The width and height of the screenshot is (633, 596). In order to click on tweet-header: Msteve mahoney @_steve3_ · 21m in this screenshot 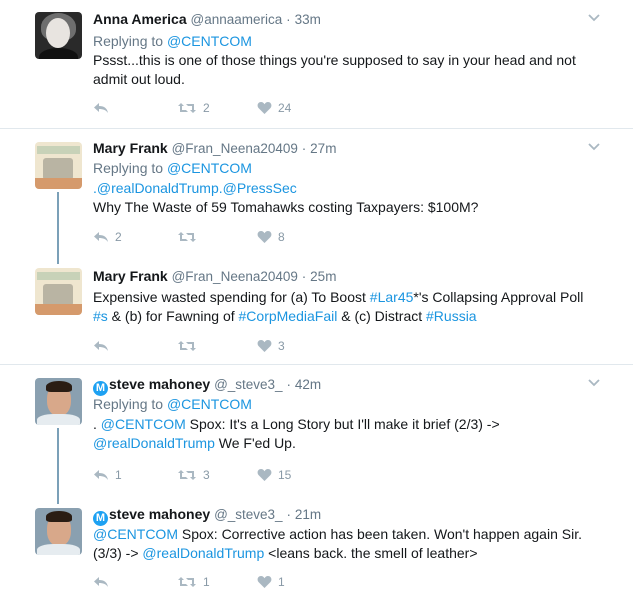, I will do `click(207, 516)`.